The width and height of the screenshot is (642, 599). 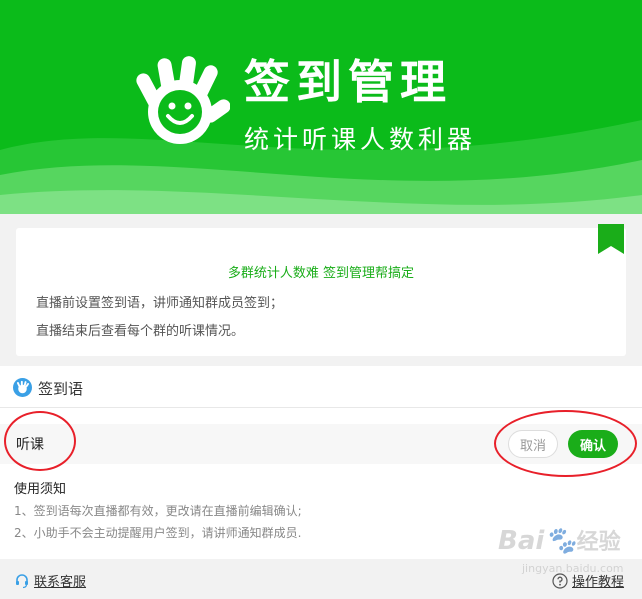 I want to click on annotation-ellipse-input, so click(x=40, y=441).